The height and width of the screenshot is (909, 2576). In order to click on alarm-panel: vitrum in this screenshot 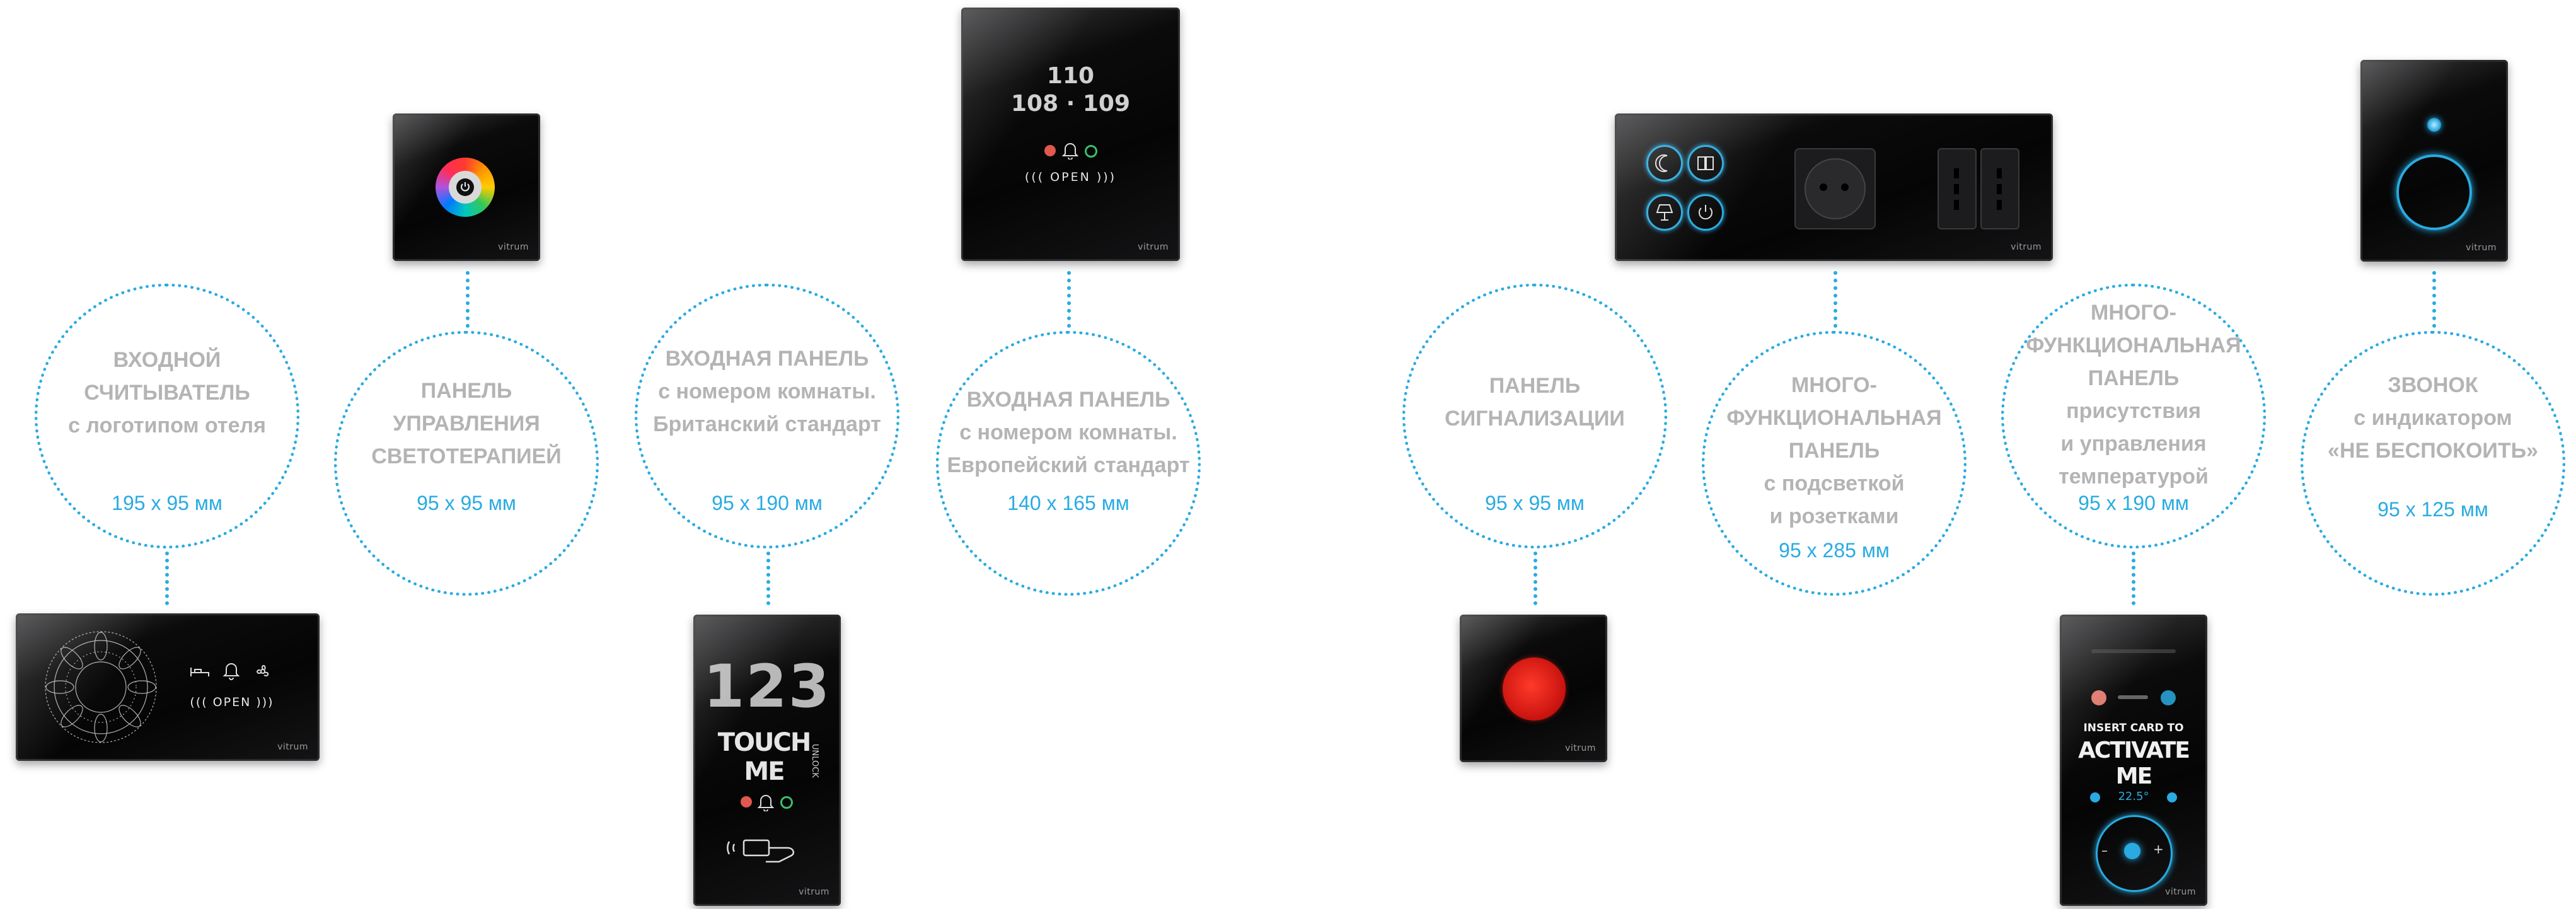, I will do `click(1534, 689)`.